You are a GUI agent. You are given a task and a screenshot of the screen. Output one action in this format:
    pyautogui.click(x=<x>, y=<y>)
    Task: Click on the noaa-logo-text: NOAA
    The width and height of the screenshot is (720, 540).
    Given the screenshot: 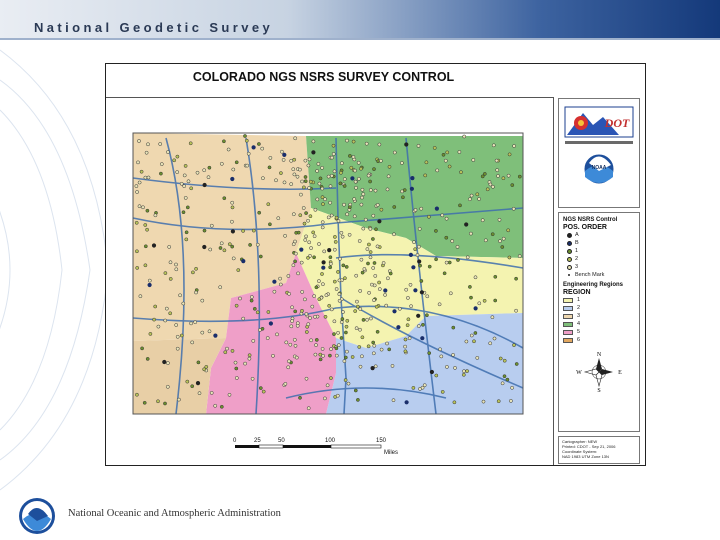 What is the action you would take?
    pyautogui.click(x=599, y=168)
    